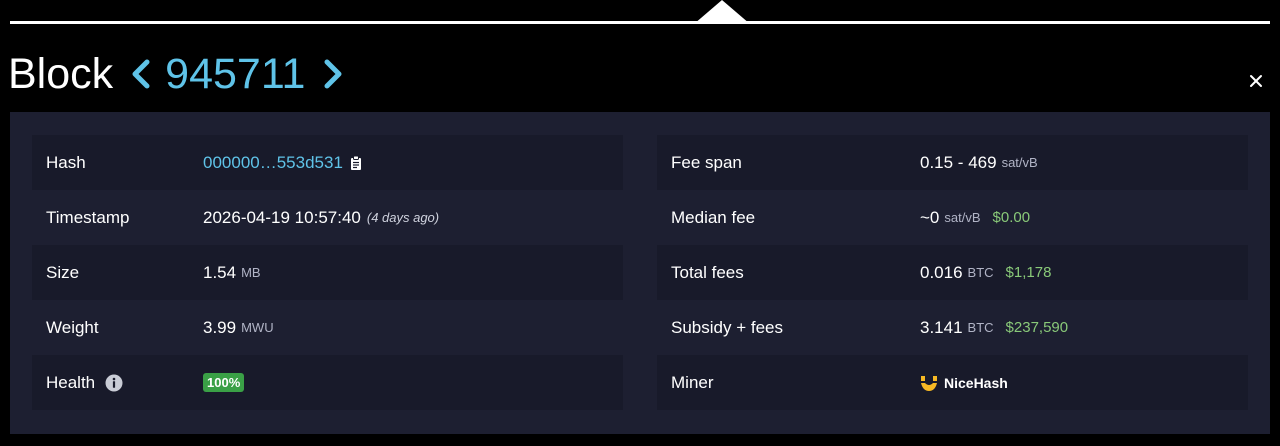  Describe the element at coordinates (727, 327) in the screenshot. I see `subsidy-fees-label: Subsidy + fees` at that location.